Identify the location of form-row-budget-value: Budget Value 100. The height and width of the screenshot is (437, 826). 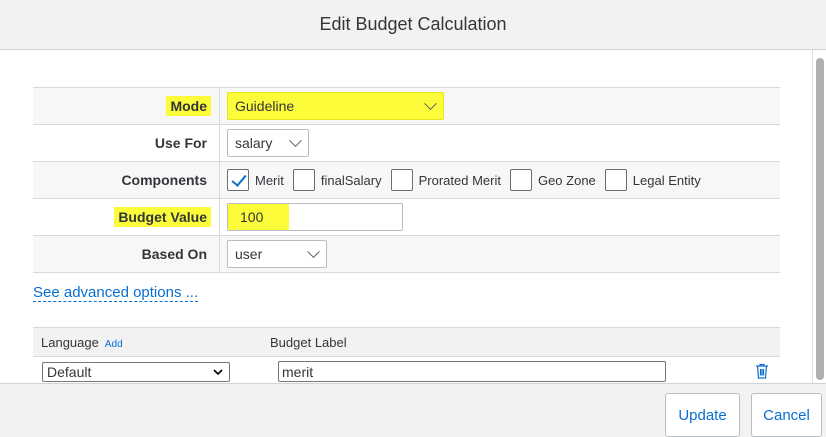
(406, 217).